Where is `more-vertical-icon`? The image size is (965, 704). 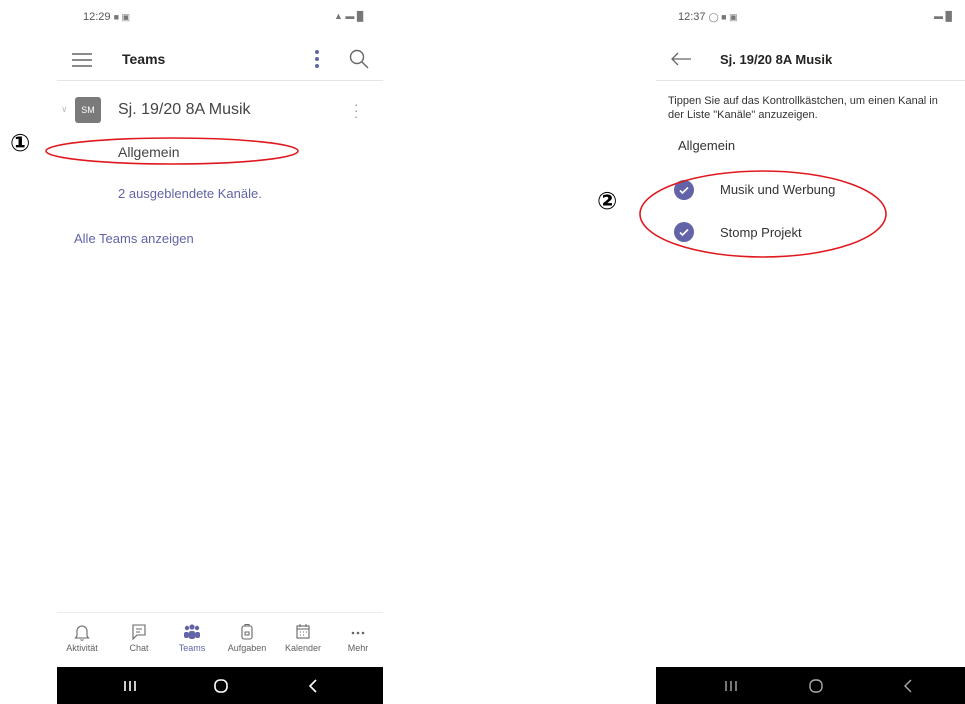 more-vertical-icon is located at coordinates (317, 61).